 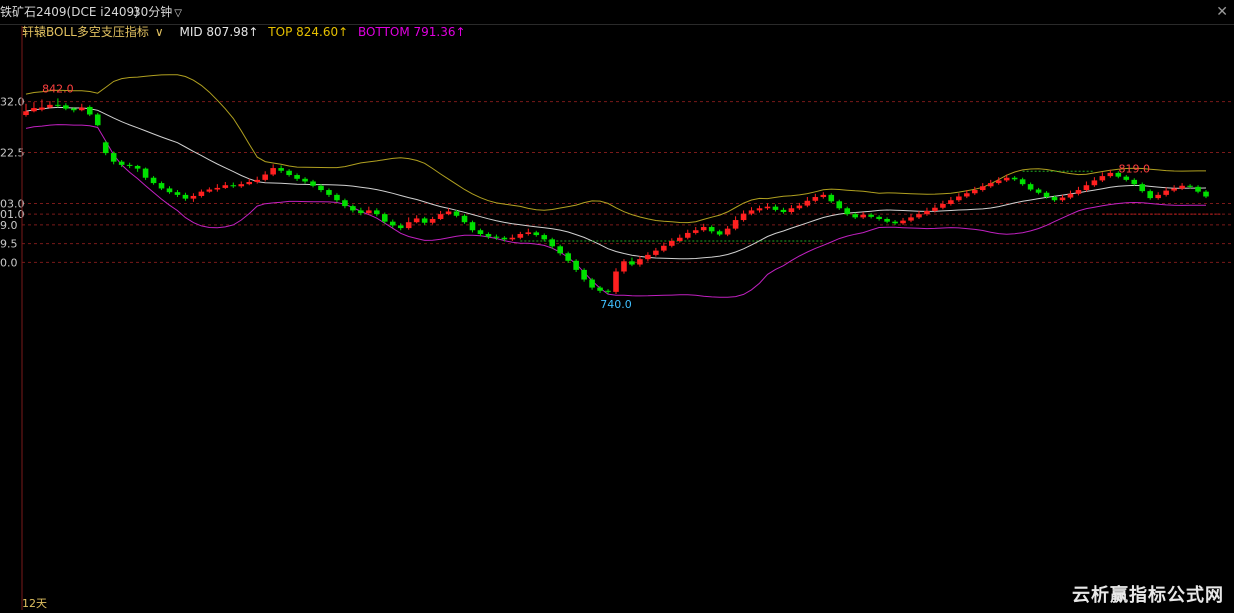 What do you see at coordinates (12, 102) in the screenshot?
I see `y-tick-label: 32.0` at bounding box center [12, 102].